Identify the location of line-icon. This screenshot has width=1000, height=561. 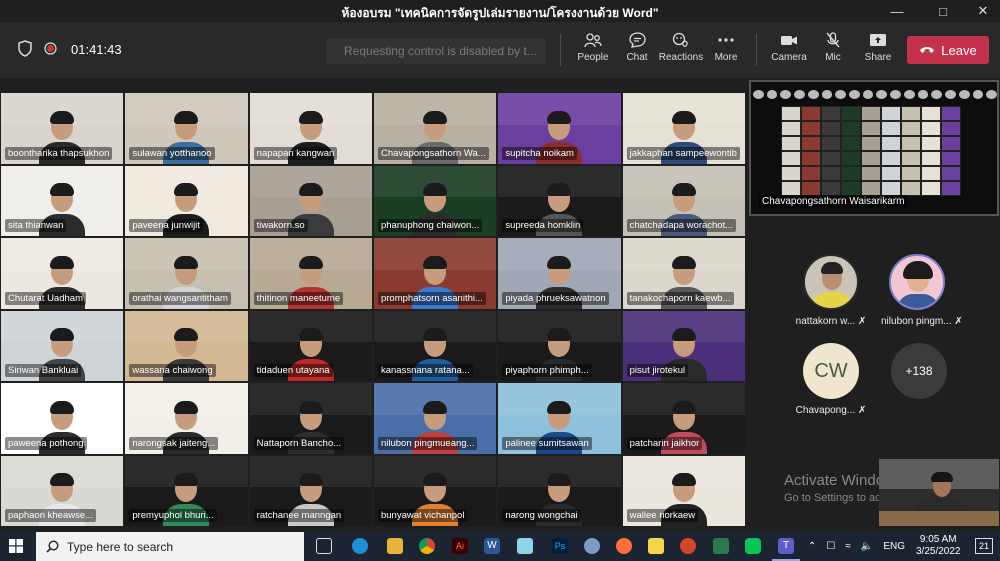
(753, 546).